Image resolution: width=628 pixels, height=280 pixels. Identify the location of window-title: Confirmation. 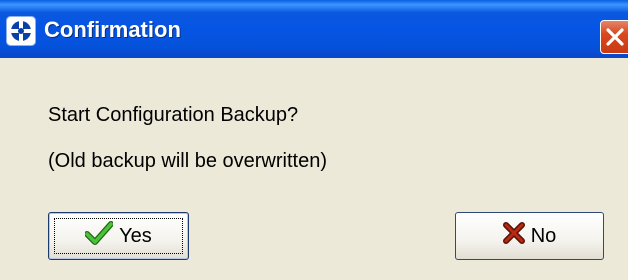
(112, 29).